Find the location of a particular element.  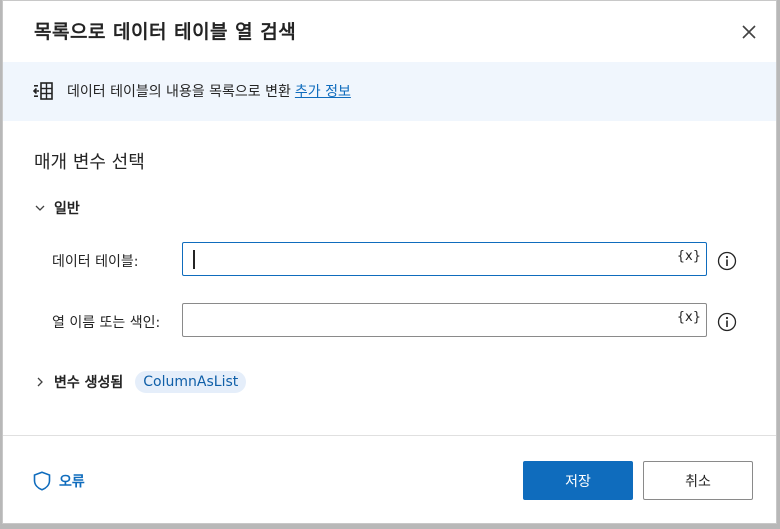

close-button is located at coordinates (749, 32).